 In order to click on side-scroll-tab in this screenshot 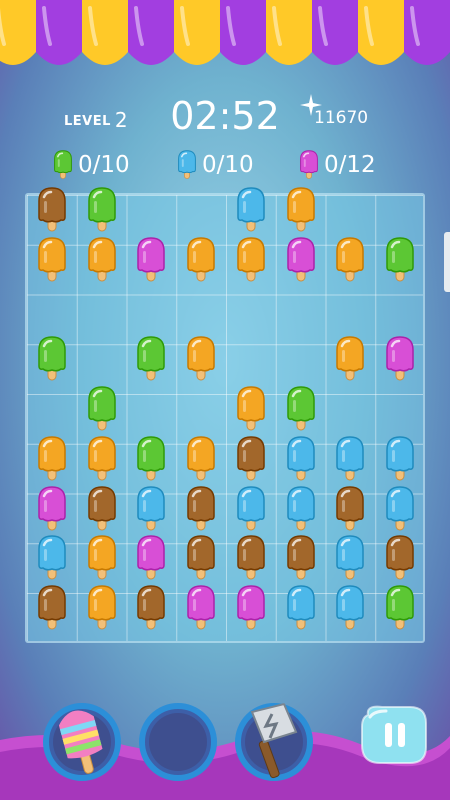, I will do `click(447, 262)`.